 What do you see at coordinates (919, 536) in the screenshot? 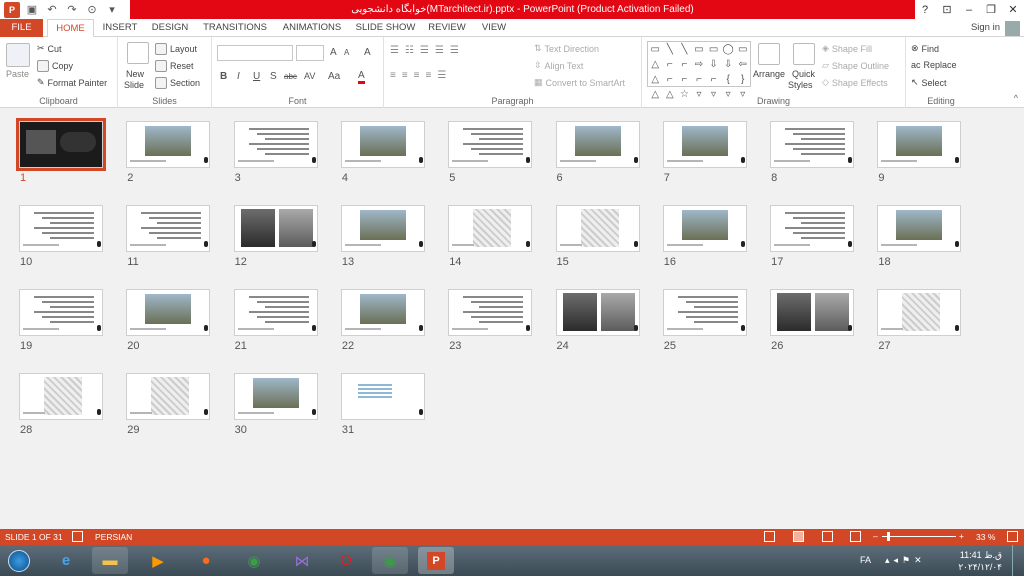
I see `zoom-slider` at bounding box center [919, 536].